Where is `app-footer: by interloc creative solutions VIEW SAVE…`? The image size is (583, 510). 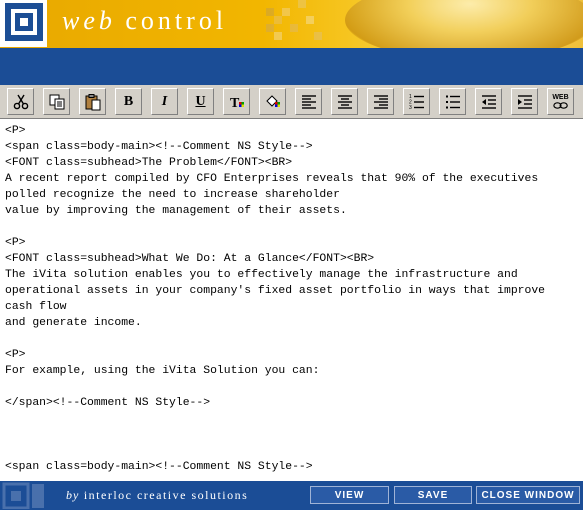 app-footer: by interloc creative solutions VIEW SAVE… is located at coordinates (291, 495).